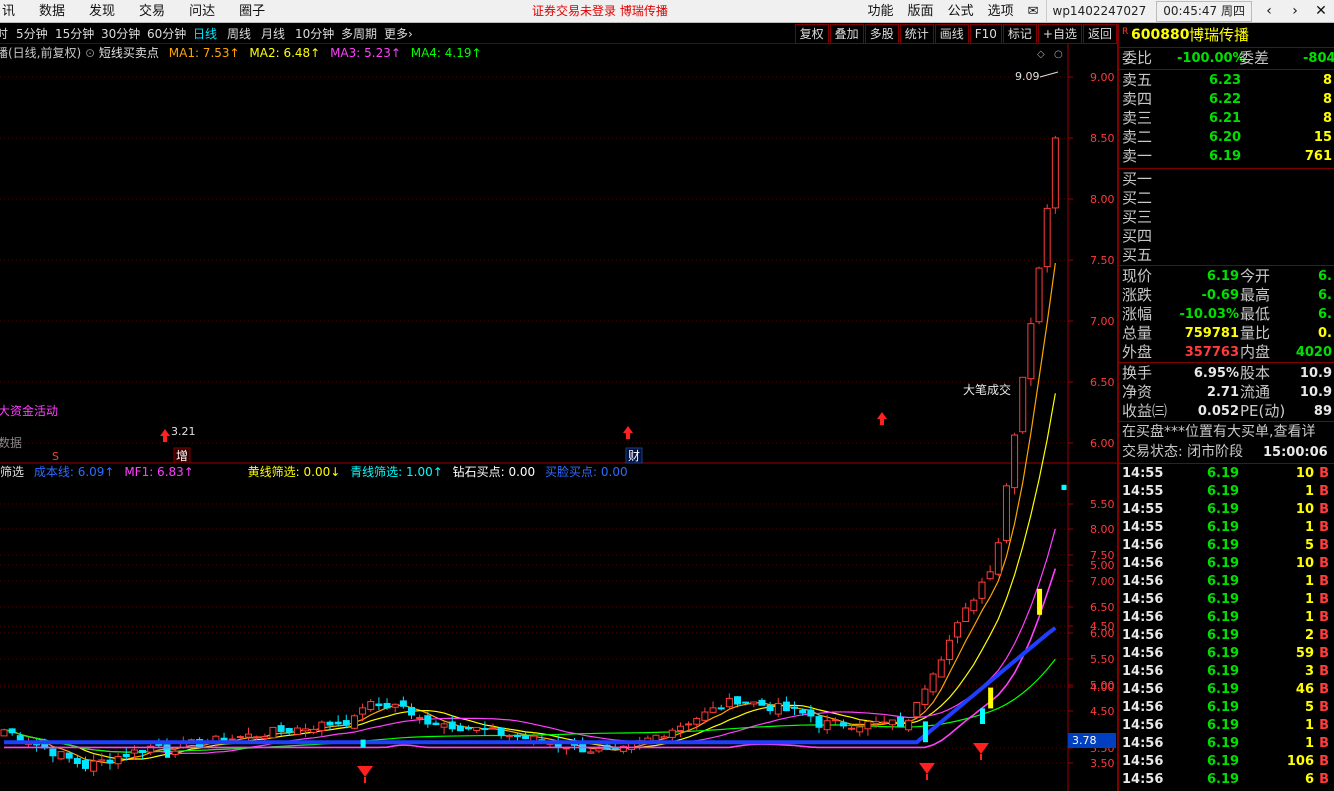 Image resolution: width=1334 pixels, height=791 pixels. I want to click on diamond-icon: ◇, so click(1041, 54).